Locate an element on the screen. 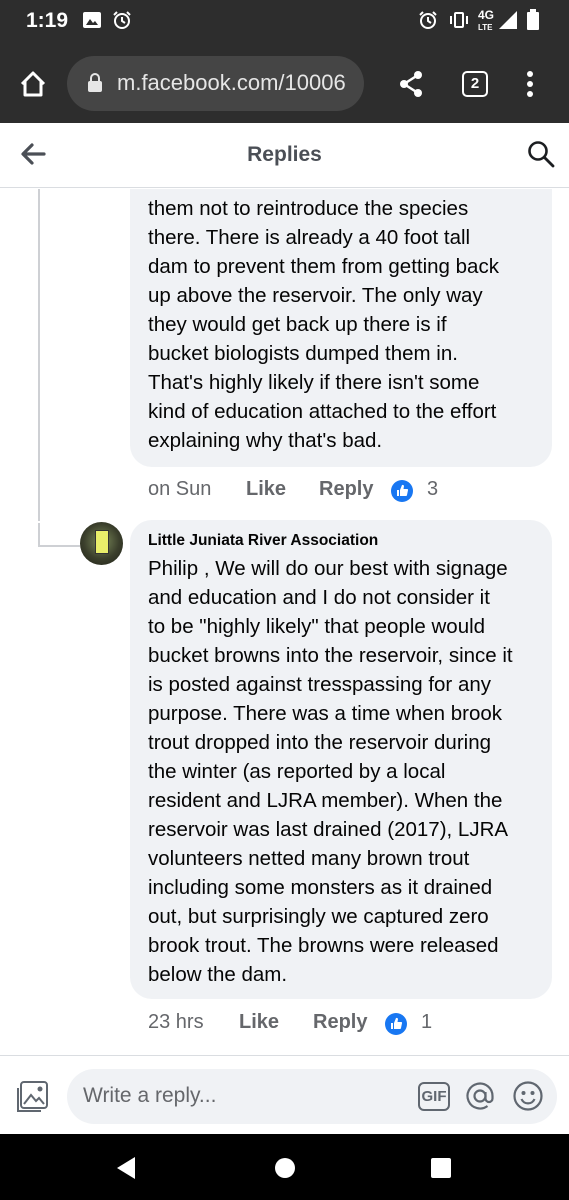  url-bar: m.facebook.com/10006 is located at coordinates (215, 83).